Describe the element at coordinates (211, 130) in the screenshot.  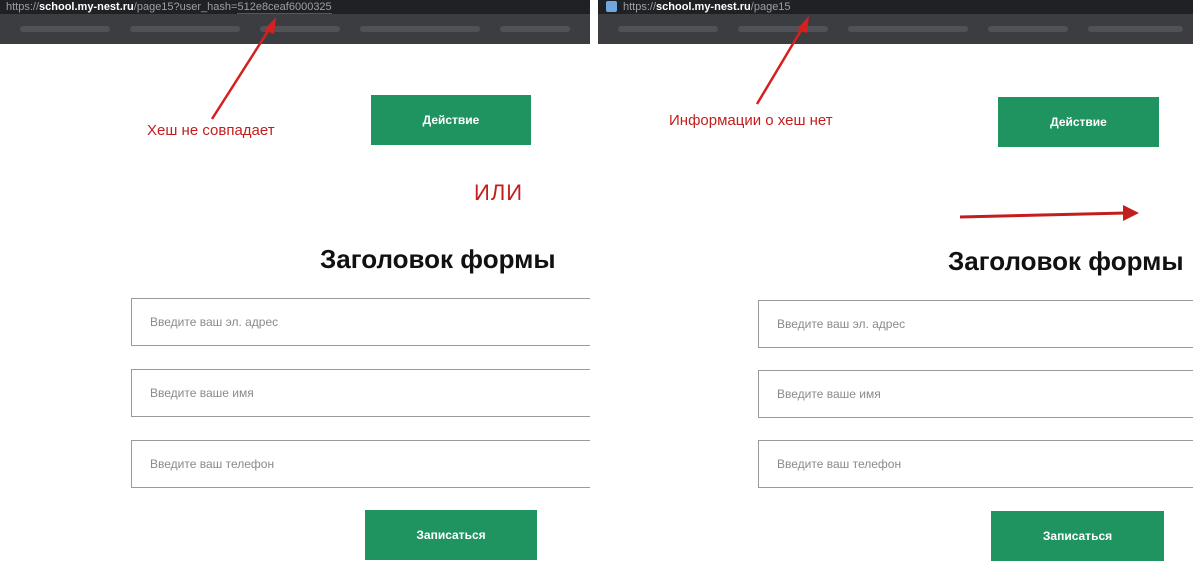
I see `annotation-hash-mismatch: Хеш не совпадает` at that location.